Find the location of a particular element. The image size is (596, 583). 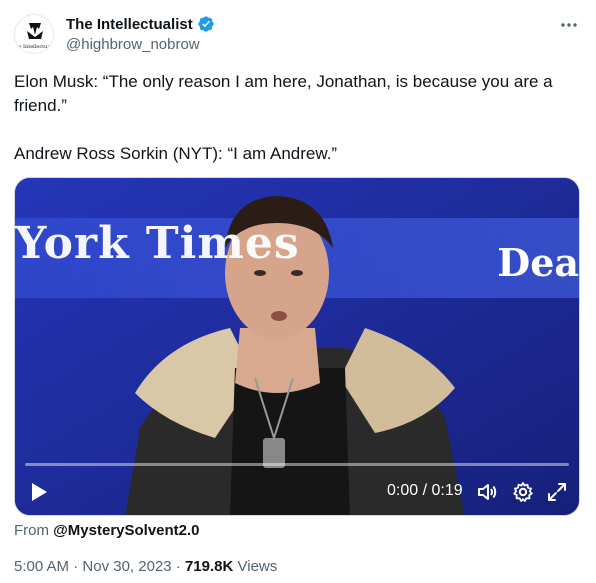

tweet-date: Nov 30, 2023 is located at coordinates (126, 566).